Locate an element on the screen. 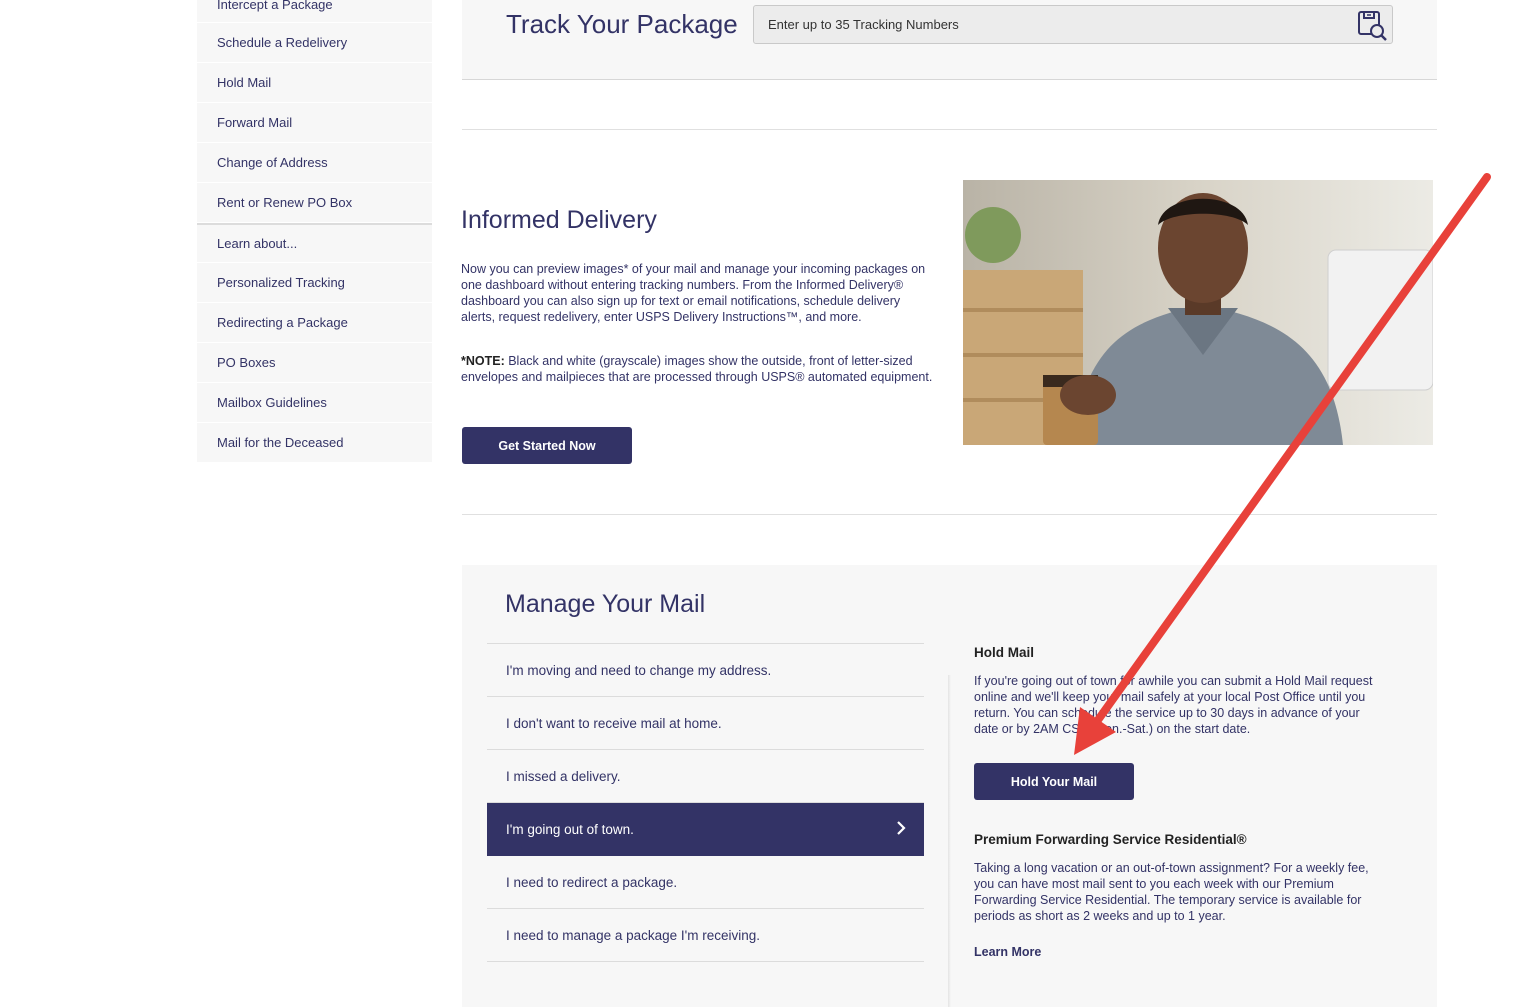 This screenshot has height=1007, width=1527. sidebar-item-redirecting-package: Redirecting a Package is located at coordinates (314, 323).